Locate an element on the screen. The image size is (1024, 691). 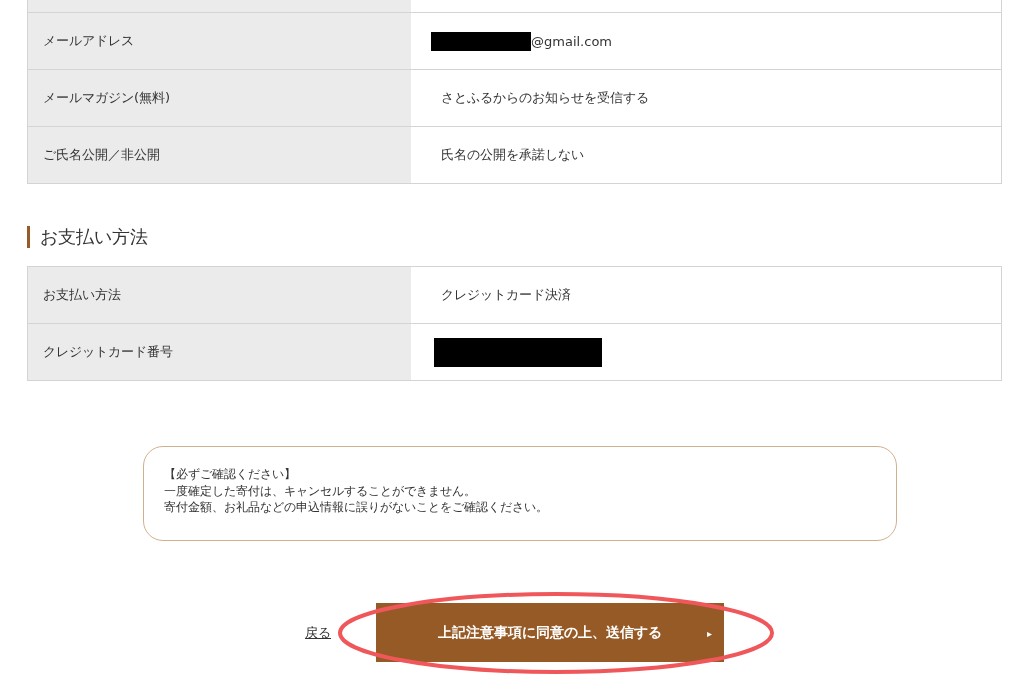
notice-text: 一度確定した寄付は、キャンセルすることができません。 is located at coordinates (320, 490).